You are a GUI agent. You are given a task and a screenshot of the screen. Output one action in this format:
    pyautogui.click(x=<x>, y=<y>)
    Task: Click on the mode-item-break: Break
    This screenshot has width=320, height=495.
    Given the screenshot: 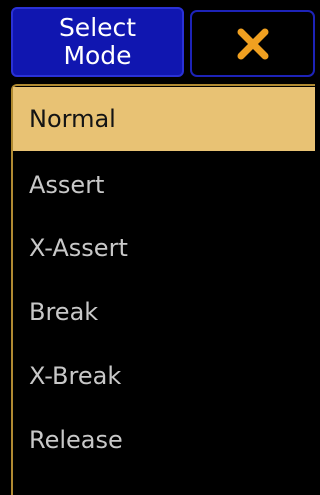 What is the action you would take?
    pyautogui.click(x=164, y=312)
    